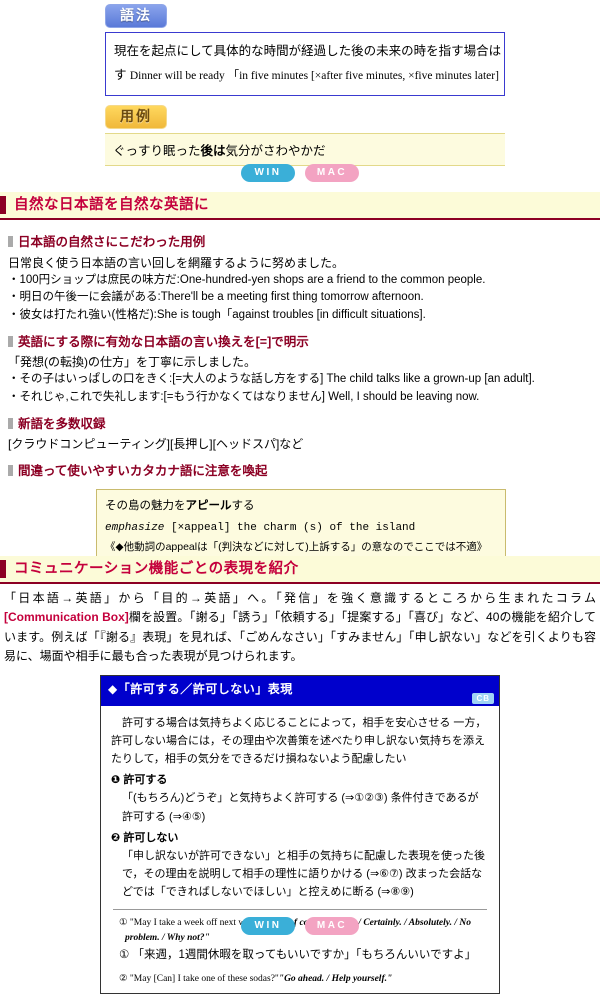 Image resolution: width=600 pixels, height=994 pixels. What do you see at coordinates (300, 206) in the screenshot?
I see `section-header-natural: 自然な日本語を自然な英語に` at bounding box center [300, 206].